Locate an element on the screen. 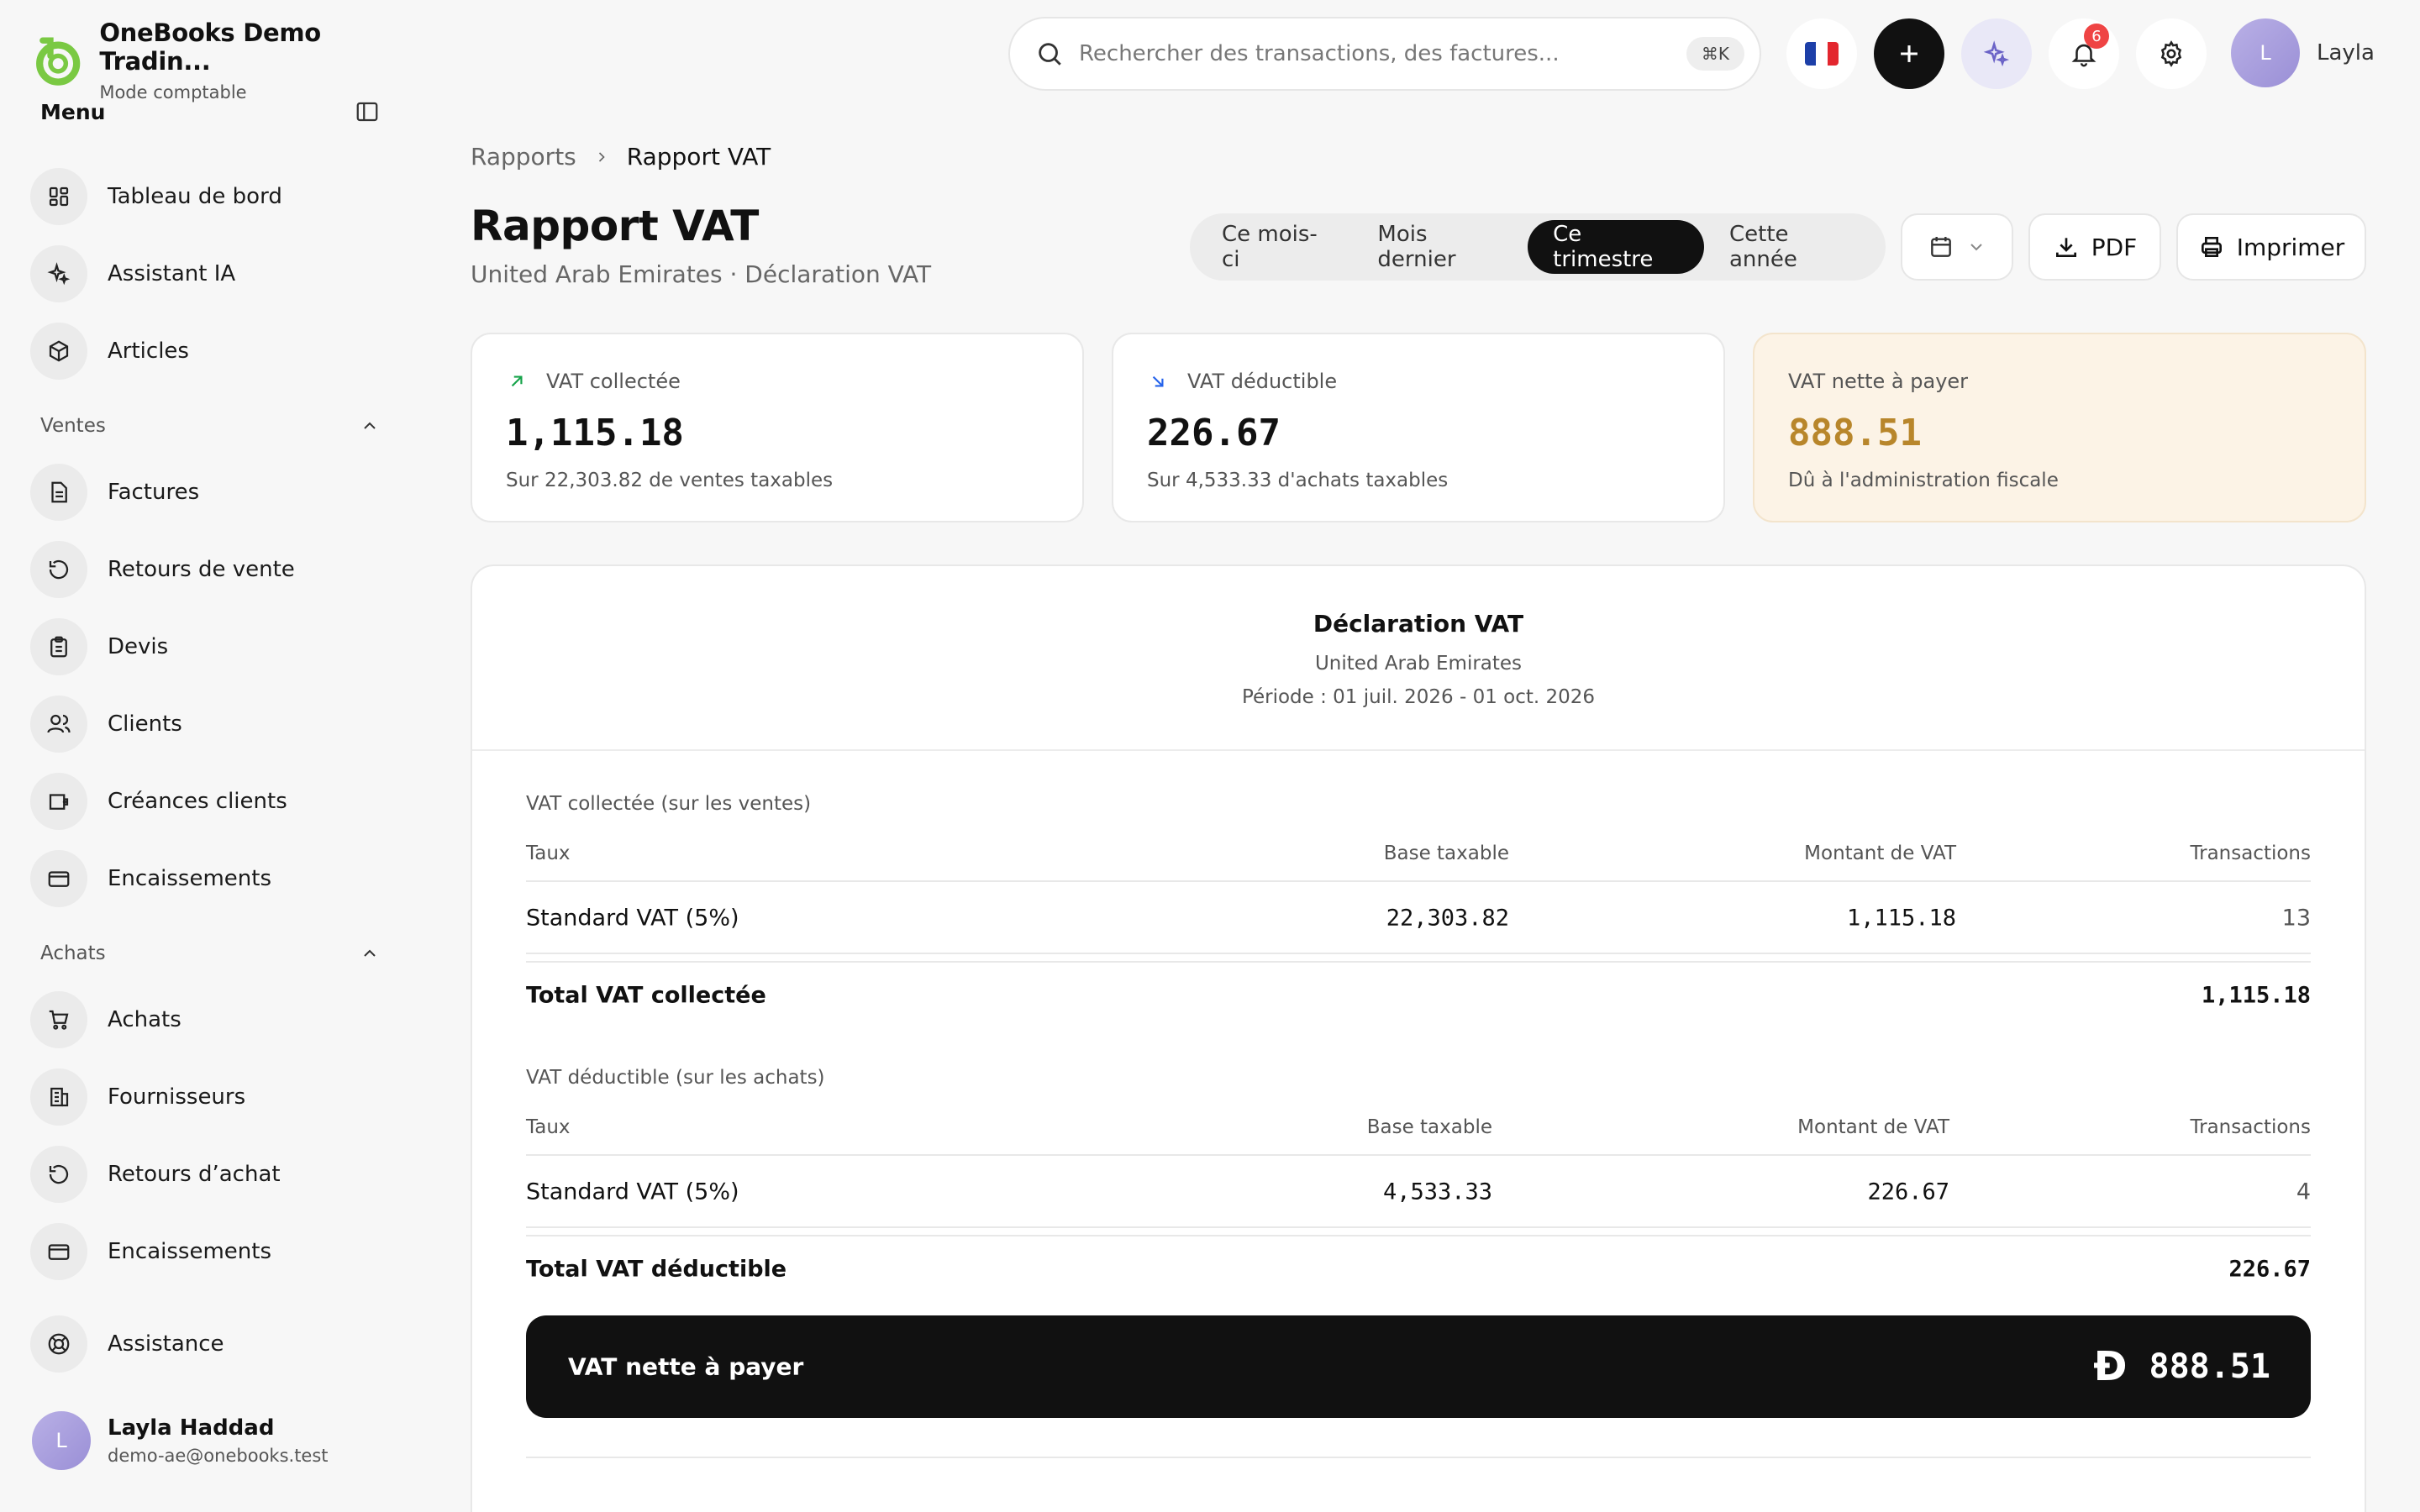  divider is located at coordinates (1418, 1457).